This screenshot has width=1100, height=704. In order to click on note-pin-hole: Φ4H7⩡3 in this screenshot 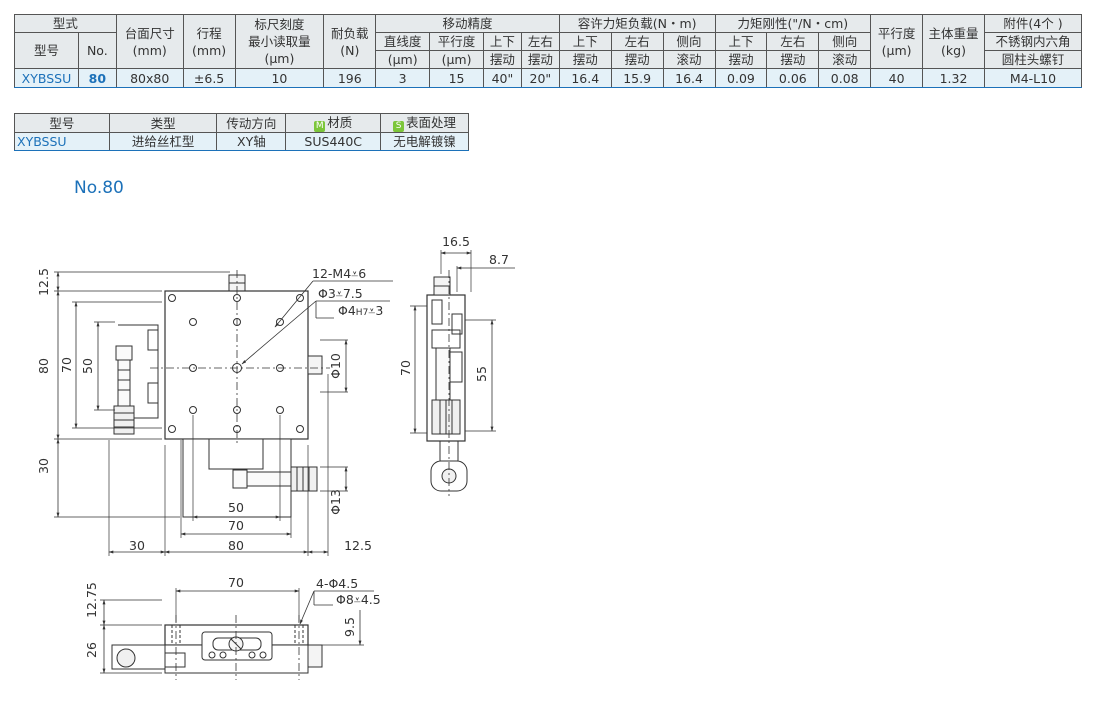, I will do `click(360, 310)`.